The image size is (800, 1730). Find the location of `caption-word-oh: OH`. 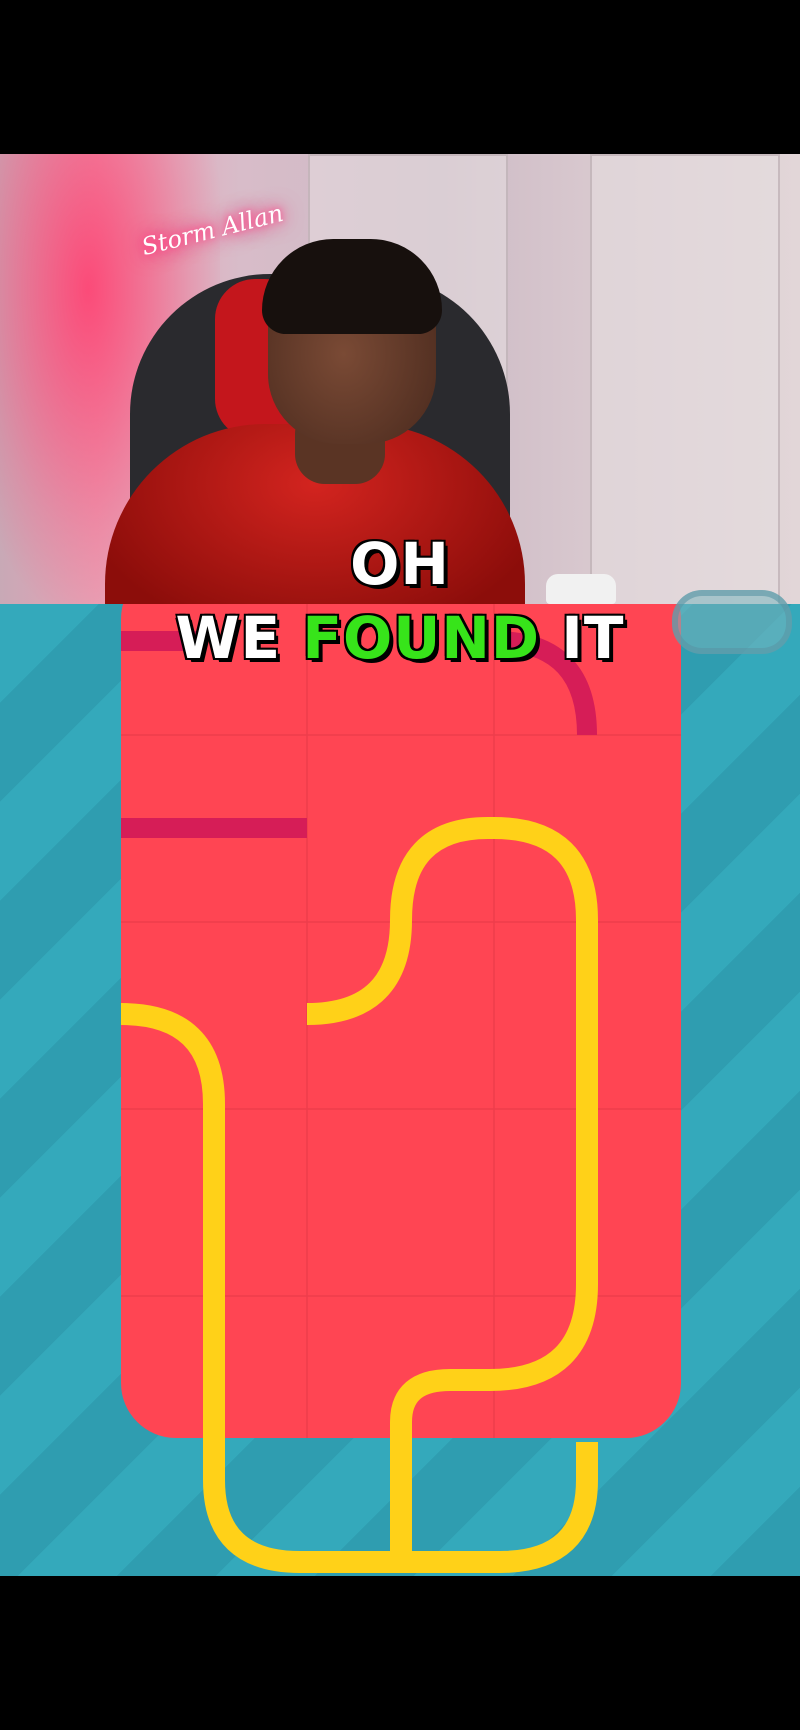

caption-word-oh: OH is located at coordinates (400, 564).